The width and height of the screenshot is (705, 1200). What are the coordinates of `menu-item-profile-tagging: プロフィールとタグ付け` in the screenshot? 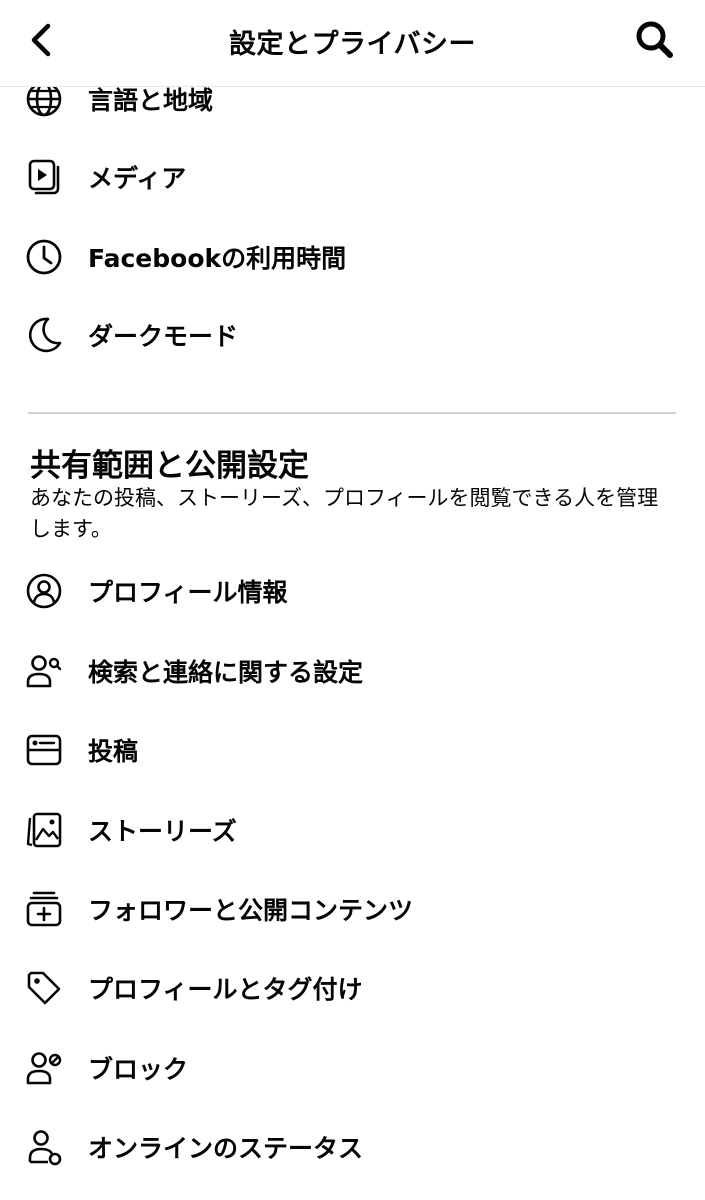 It's located at (352, 988).